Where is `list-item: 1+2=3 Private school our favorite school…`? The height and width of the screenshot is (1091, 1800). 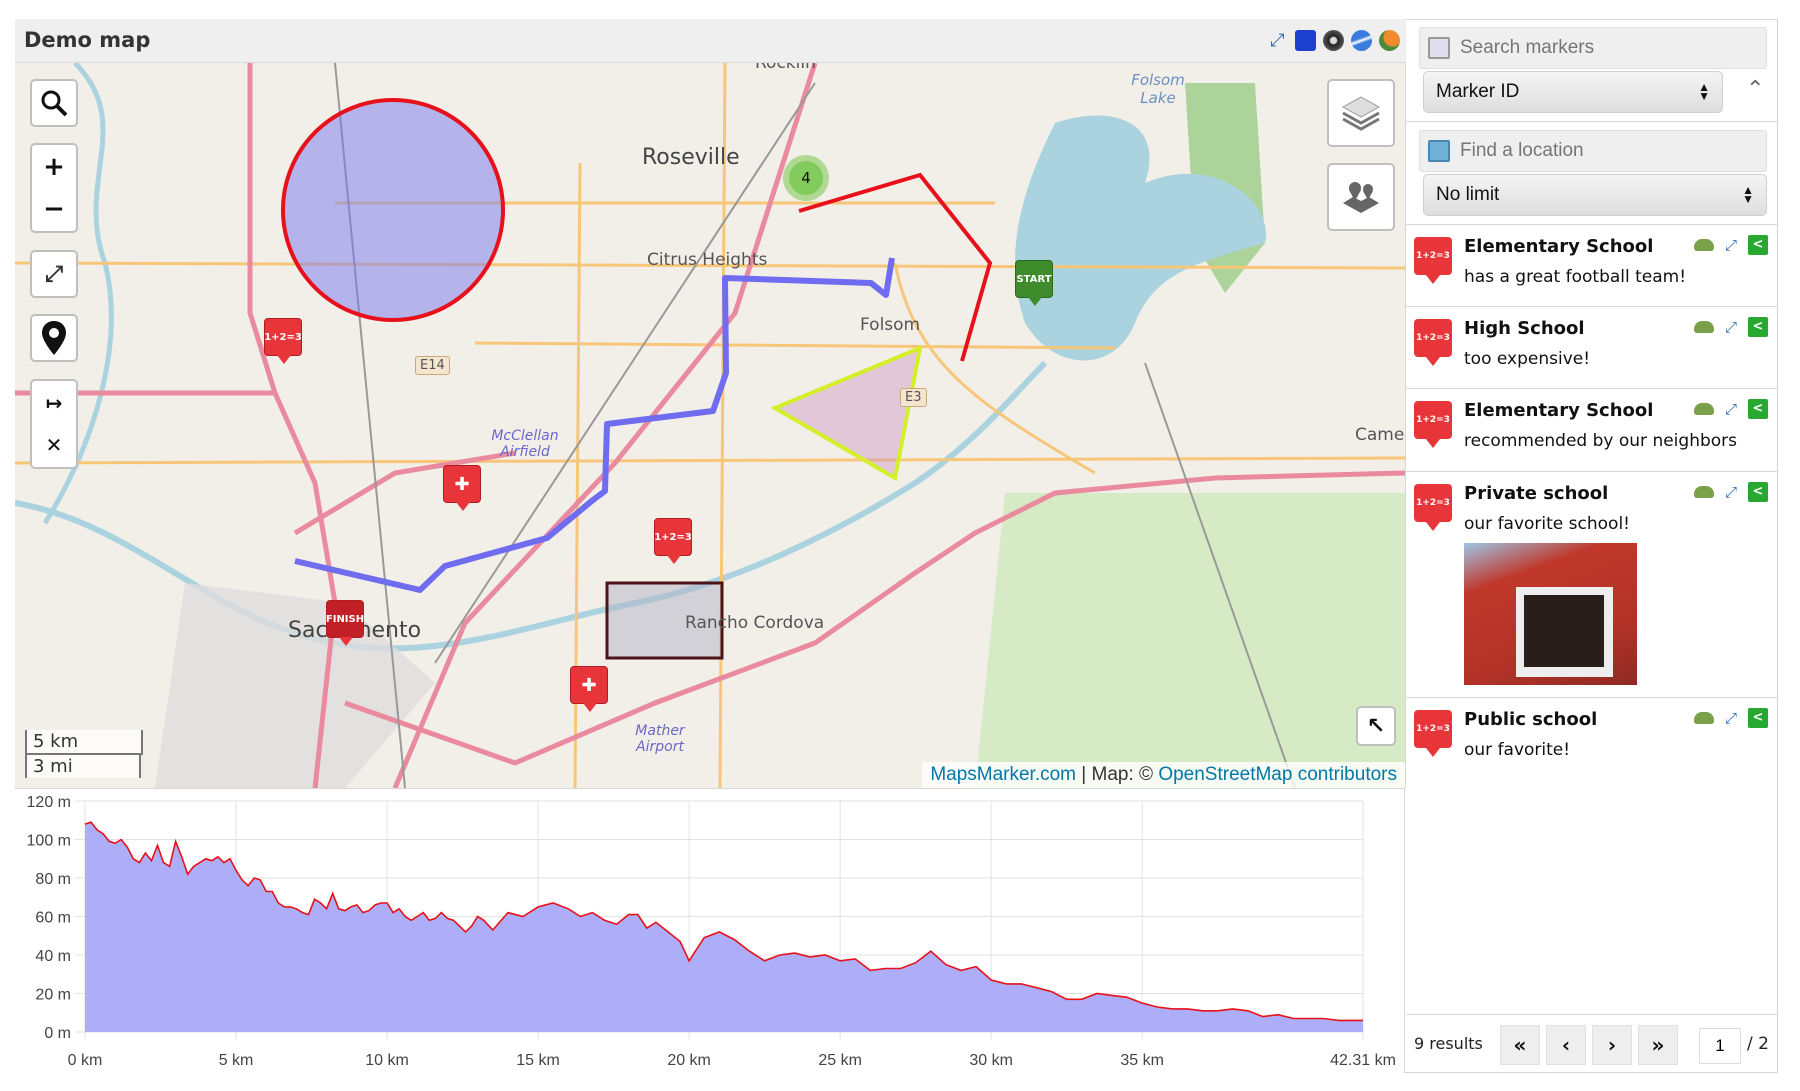 list-item: 1+2=3 Private school our favorite school… is located at coordinates (1592, 585).